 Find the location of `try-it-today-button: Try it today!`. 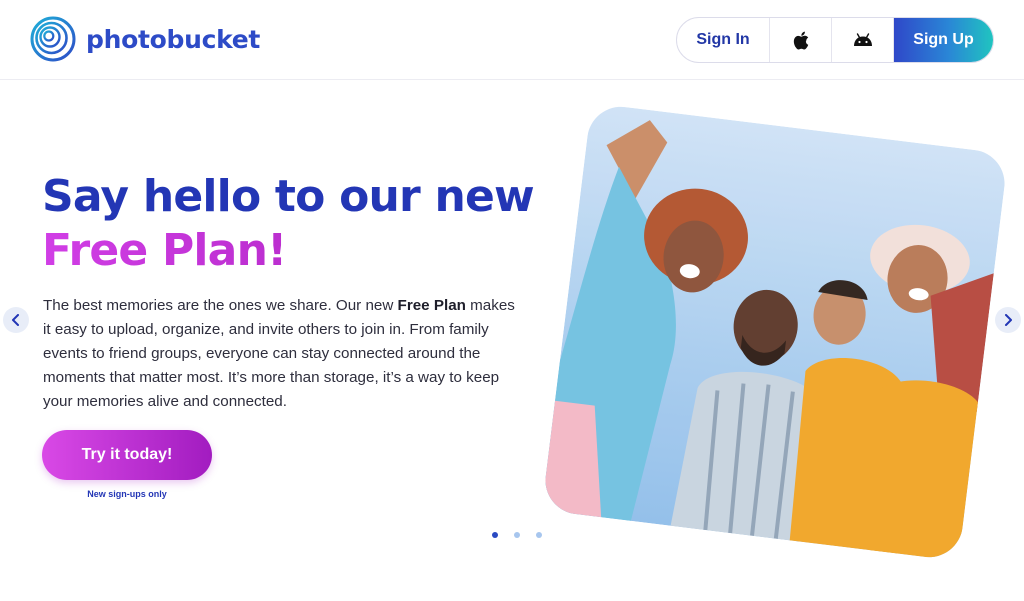

try-it-today-button: Try it today! is located at coordinates (127, 455).